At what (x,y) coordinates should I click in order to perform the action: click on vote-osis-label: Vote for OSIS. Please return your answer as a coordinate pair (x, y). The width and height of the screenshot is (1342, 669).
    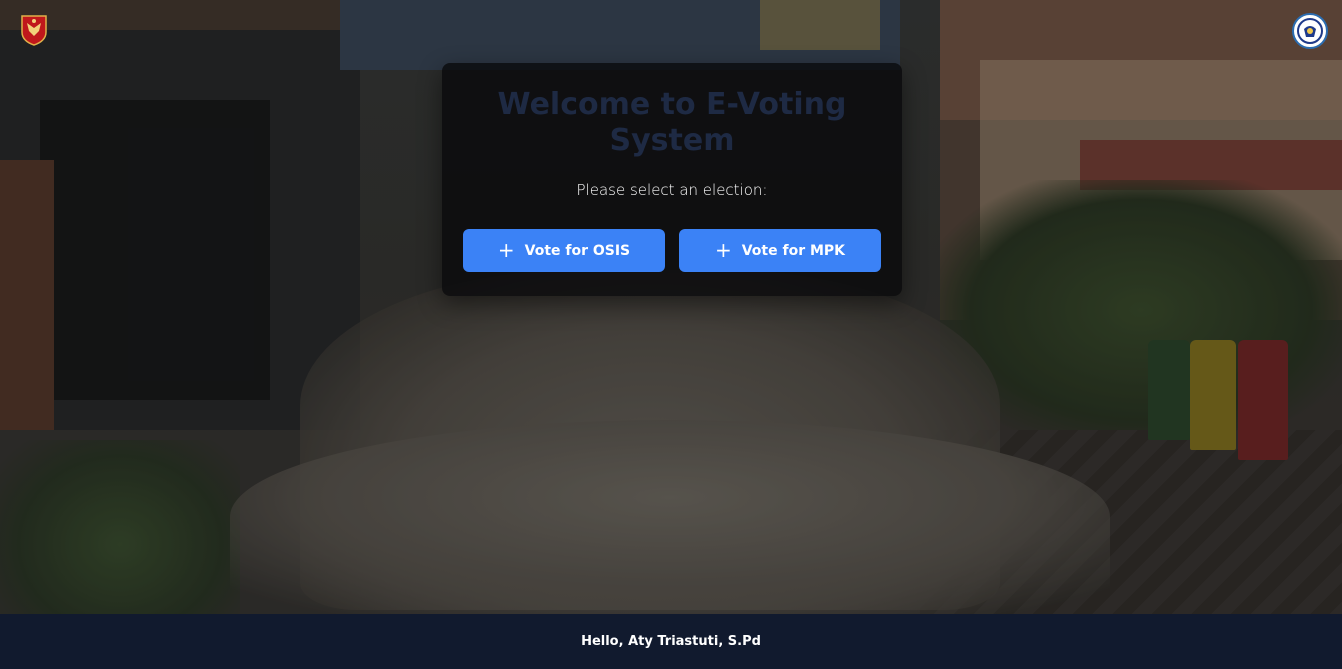
    Looking at the image, I should click on (577, 250).